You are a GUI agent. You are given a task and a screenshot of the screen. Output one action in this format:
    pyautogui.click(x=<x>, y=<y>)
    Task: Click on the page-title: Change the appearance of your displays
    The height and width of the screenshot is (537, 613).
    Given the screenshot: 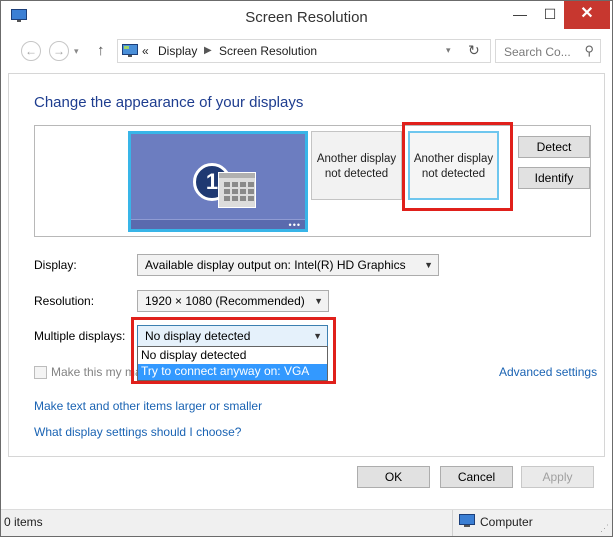 What is the action you would take?
    pyautogui.click(x=169, y=102)
    